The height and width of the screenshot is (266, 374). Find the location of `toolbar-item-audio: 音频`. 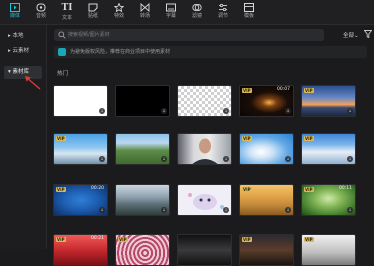

toolbar-item-audio: 音频 is located at coordinates (41, 12).